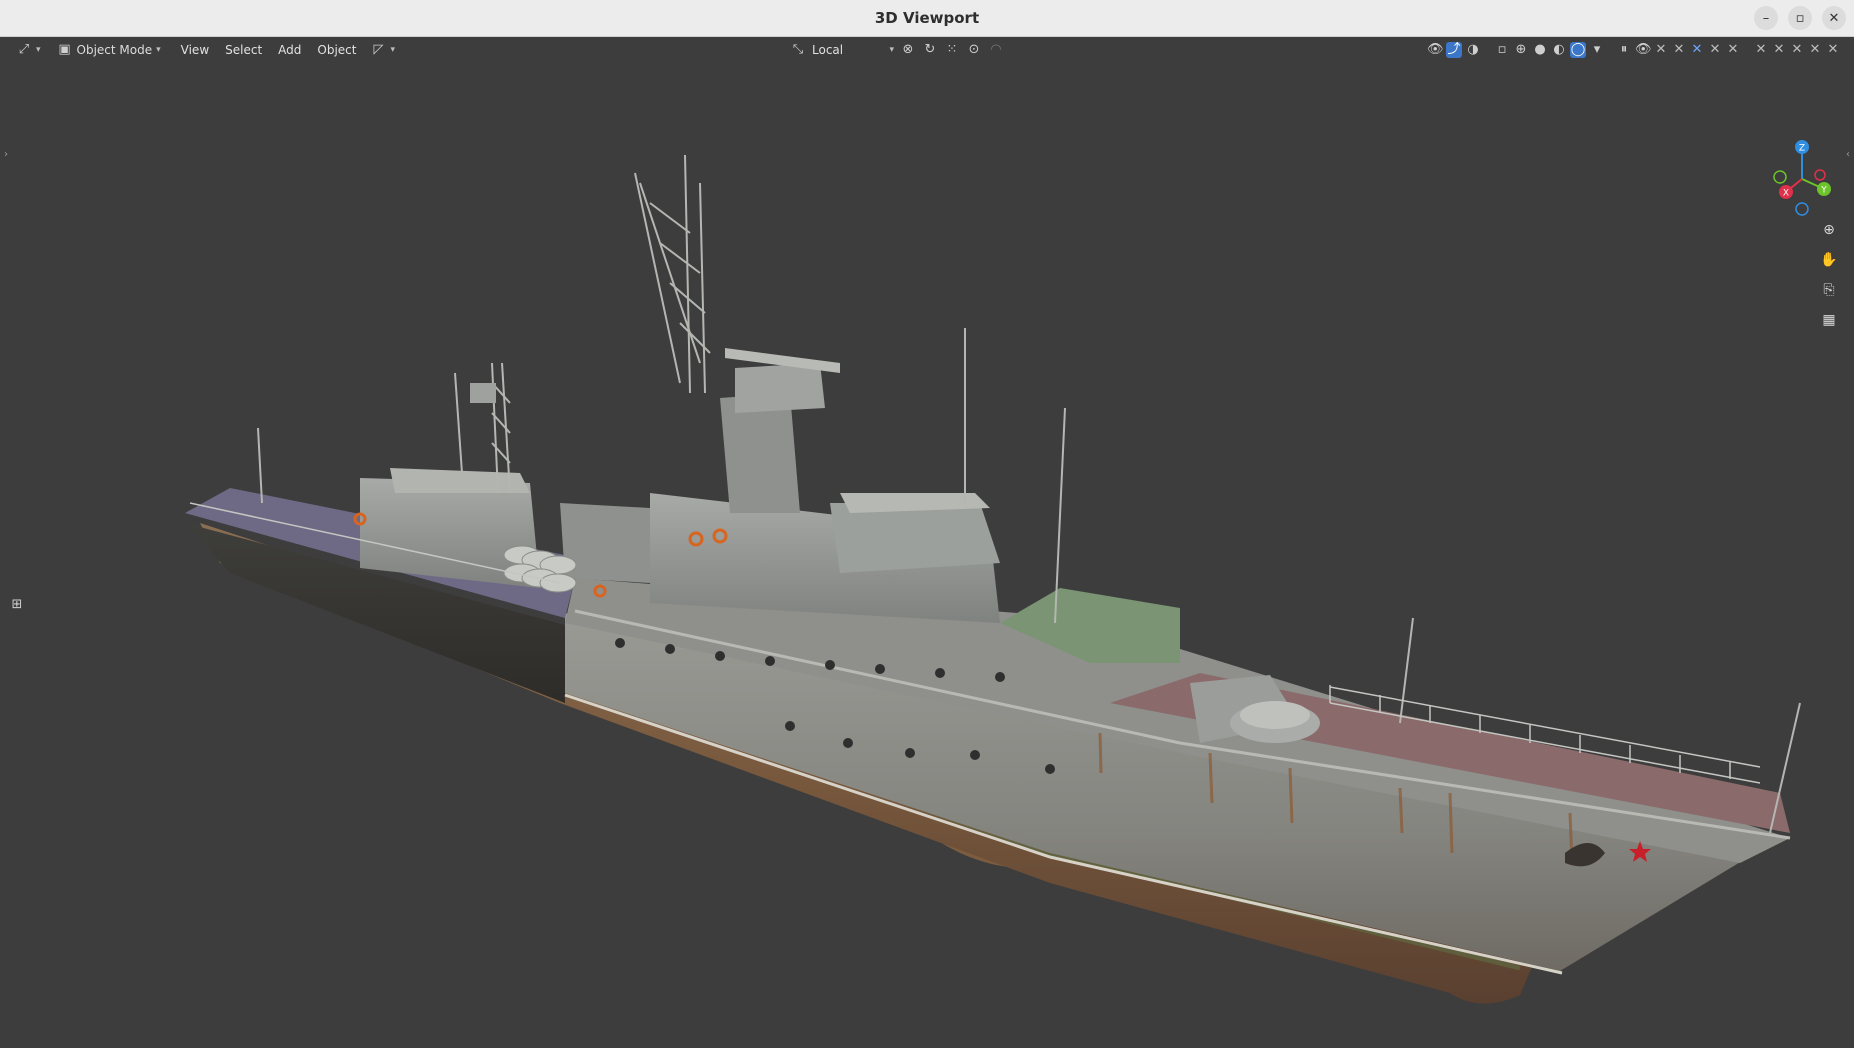 The height and width of the screenshot is (1048, 1854). Describe the element at coordinates (974, 50) in the screenshot. I see `proportional-edit-icon: ⊙` at that location.